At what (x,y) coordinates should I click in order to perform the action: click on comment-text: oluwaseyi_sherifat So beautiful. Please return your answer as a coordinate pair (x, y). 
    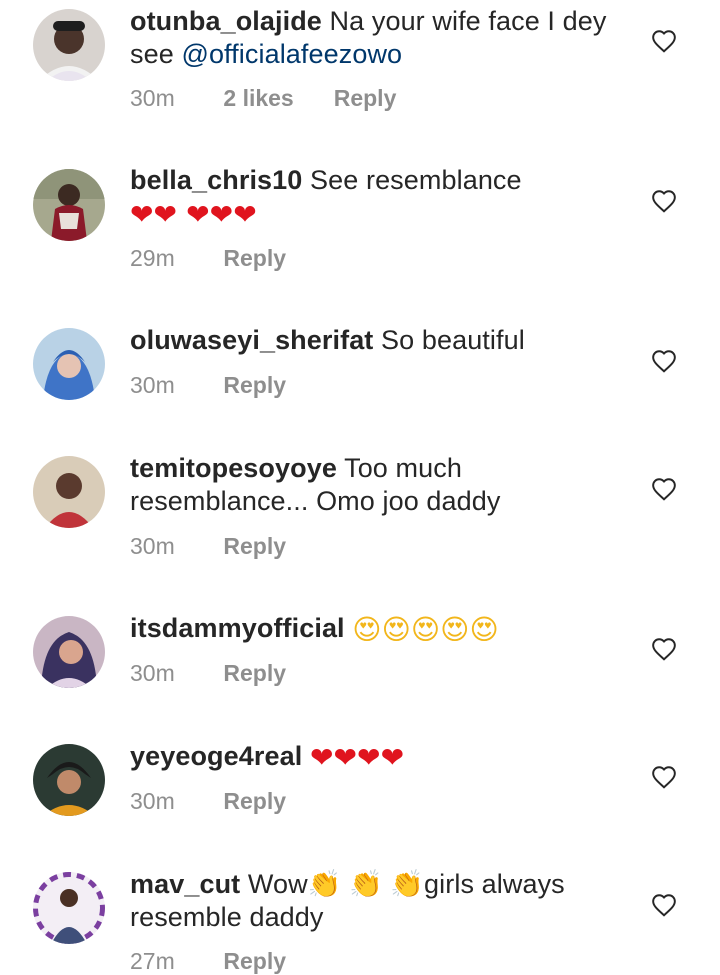
    Looking at the image, I should click on (380, 340).